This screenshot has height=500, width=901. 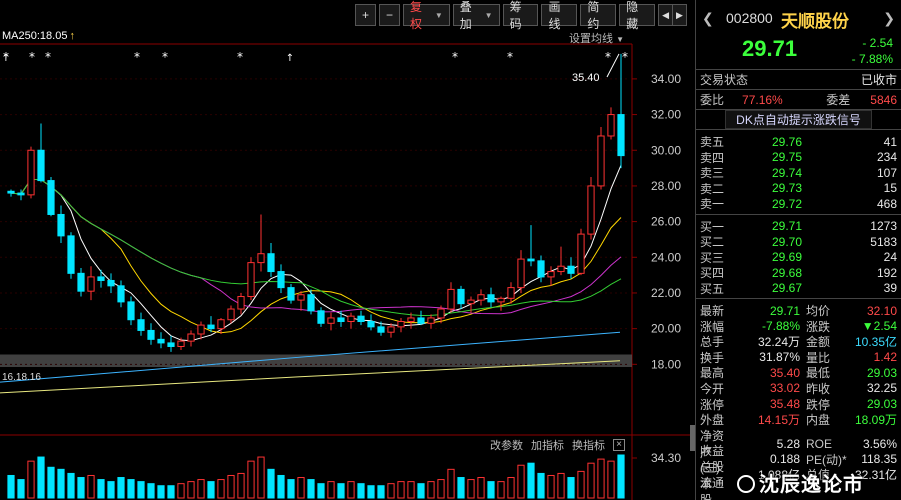 What do you see at coordinates (786, 226) in the screenshot?
I see `order-price: 29.71` at bounding box center [786, 226].